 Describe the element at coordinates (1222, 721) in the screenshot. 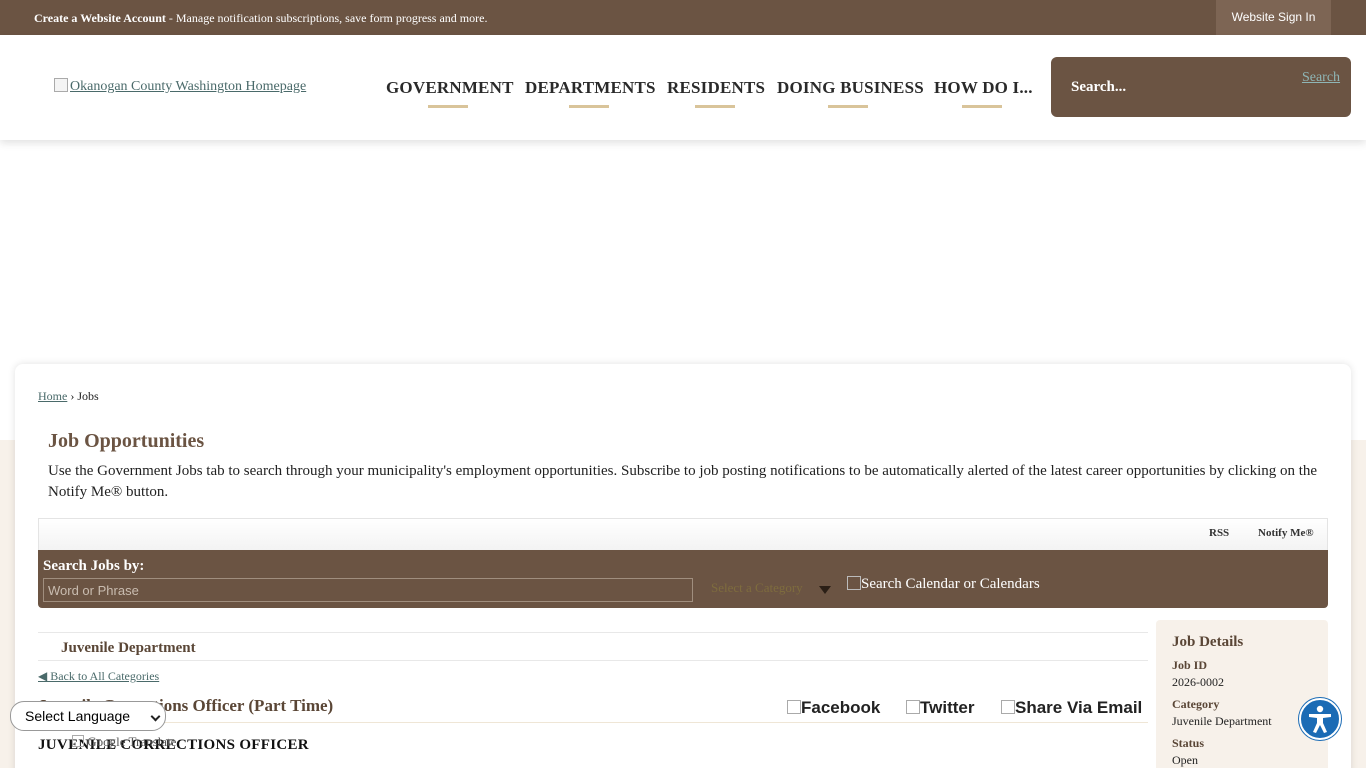

I see `category-value: Juvenile Department` at that location.